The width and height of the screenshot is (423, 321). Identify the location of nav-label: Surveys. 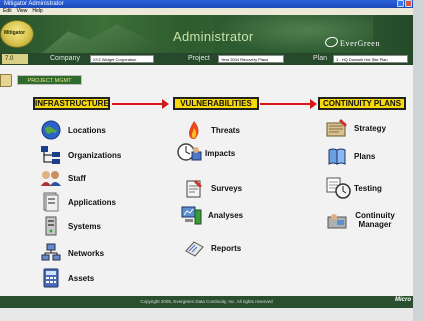
(227, 188).